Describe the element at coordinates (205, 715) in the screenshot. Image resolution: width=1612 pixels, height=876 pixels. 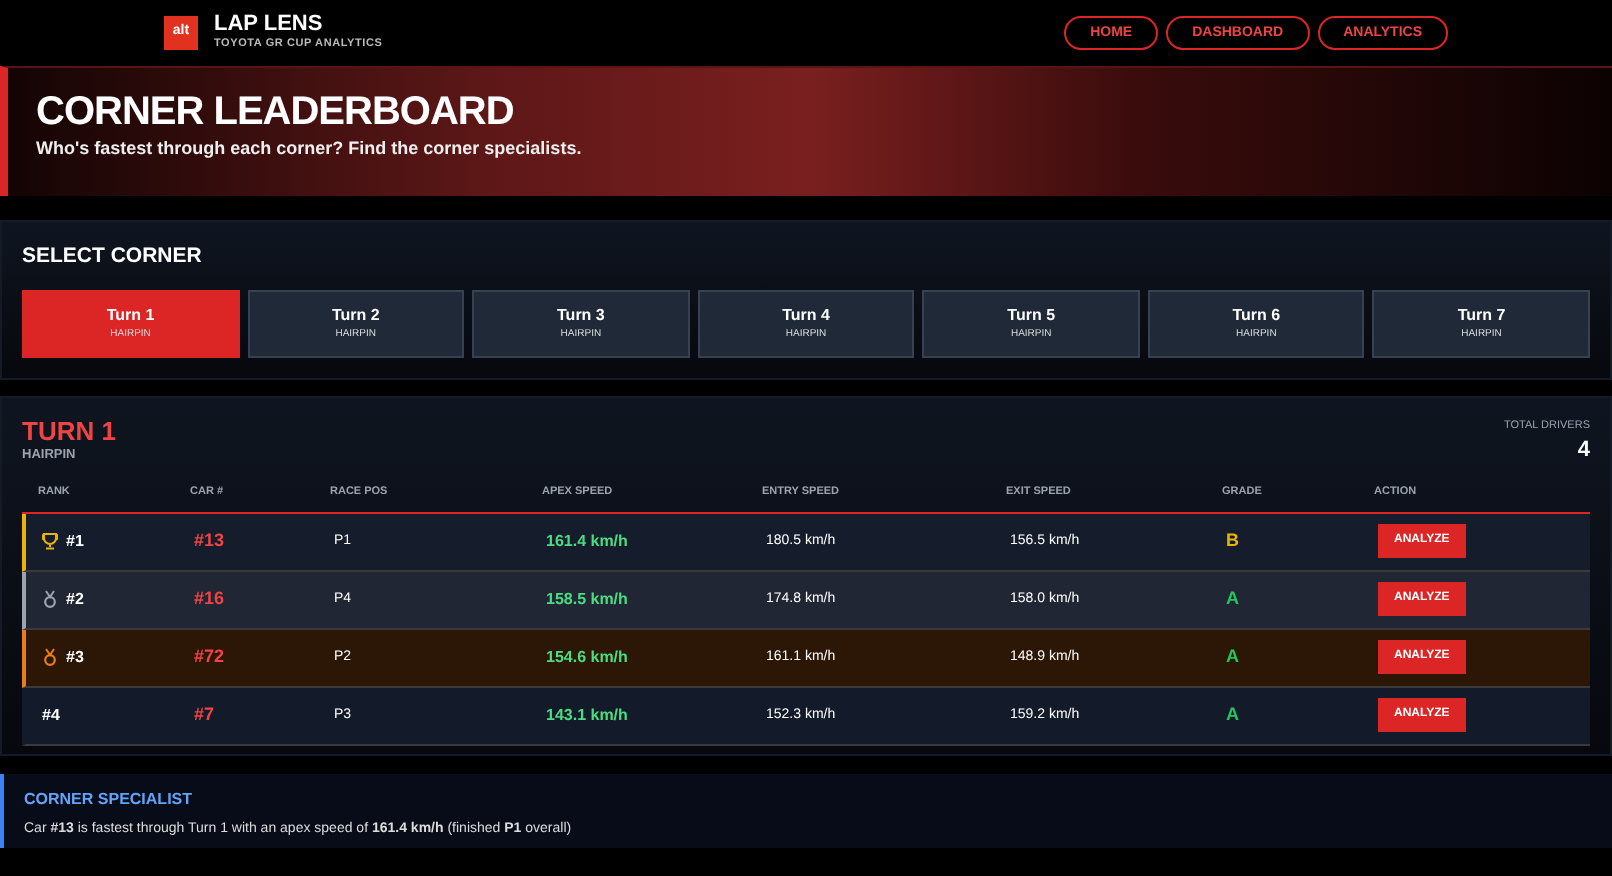
I see `car-number: #7` at that location.